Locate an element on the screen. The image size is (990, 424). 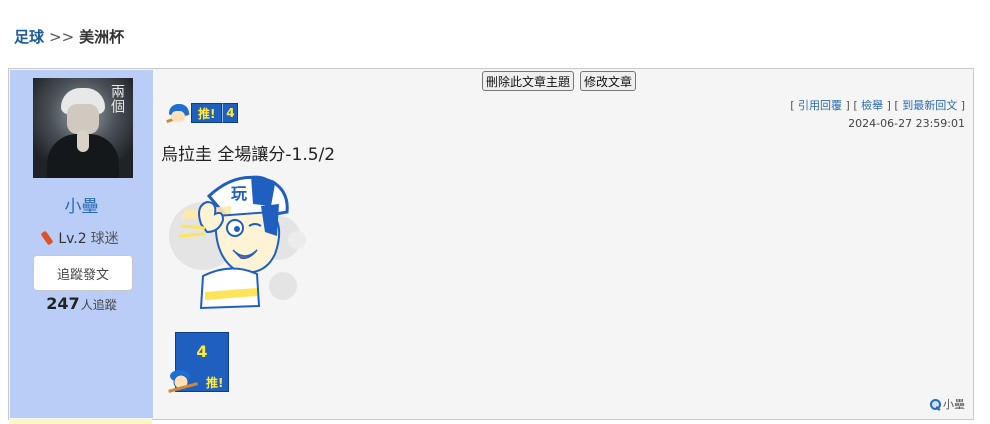
post-actions: [ 引用回覆 ] [ 檢舉 ] [ 到最新回文 ] is located at coordinates (877, 105).